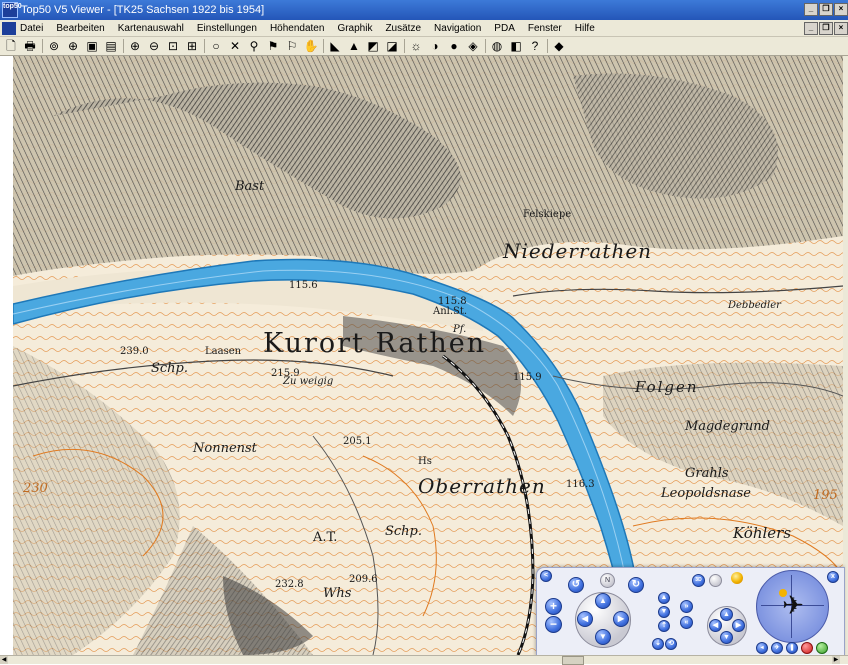 This screenshot has height=665, width=848. I want to click on zoom-in-icon: ⊕, so click(135, 46).